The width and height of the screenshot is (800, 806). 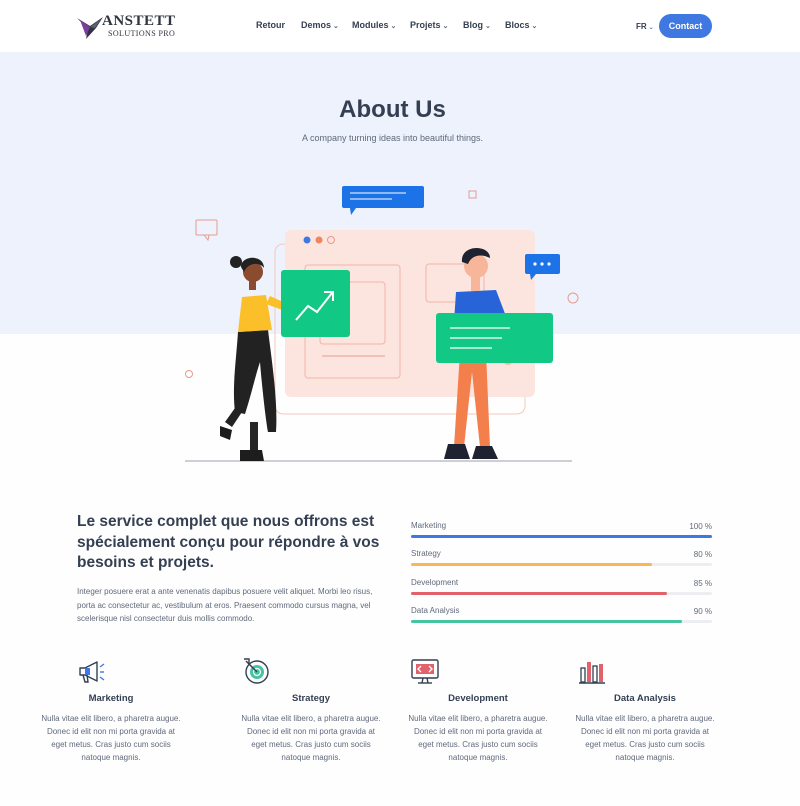 I want to click on skill-data-analysis: Data Analysis 90 %, so click(x=561, y=620).